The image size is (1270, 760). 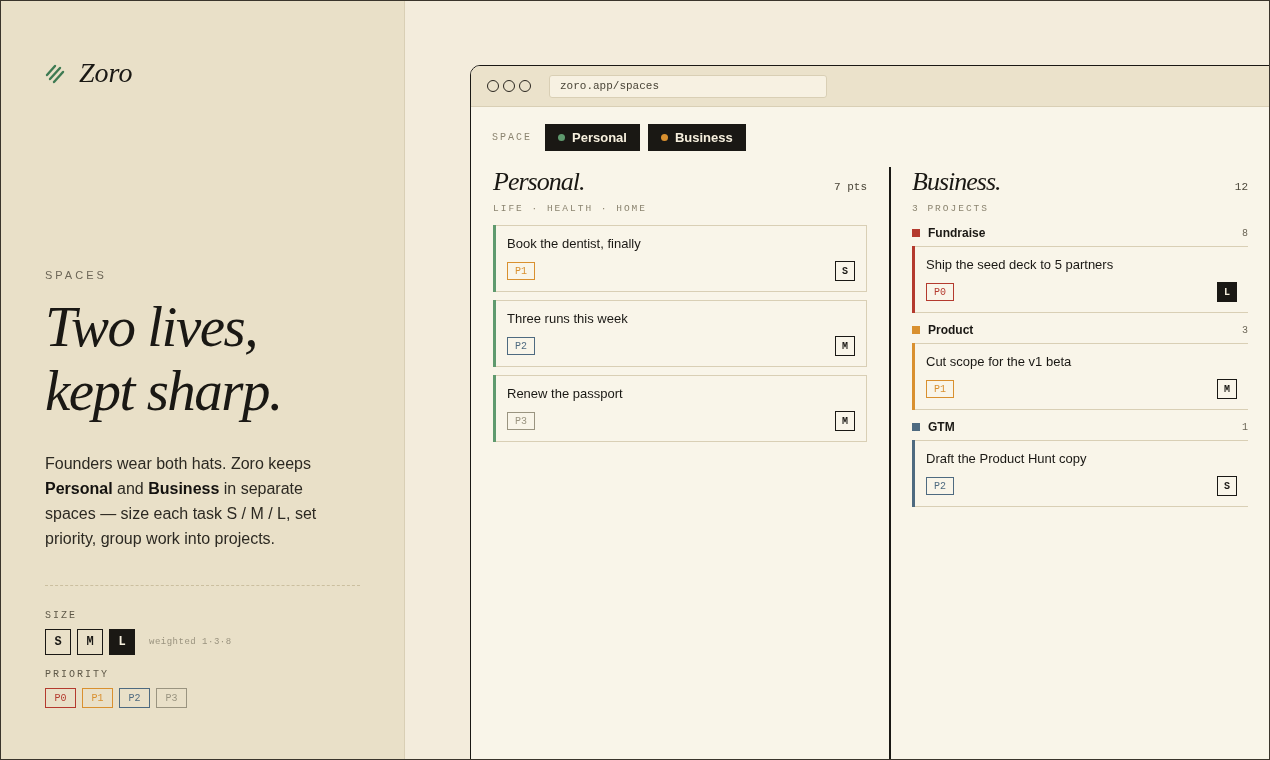 What do you see at coordinates (1007, 458) in the screenshot?
I see `task-title: Draft the Product Hunt copy` at bounding box center [1007, 458].